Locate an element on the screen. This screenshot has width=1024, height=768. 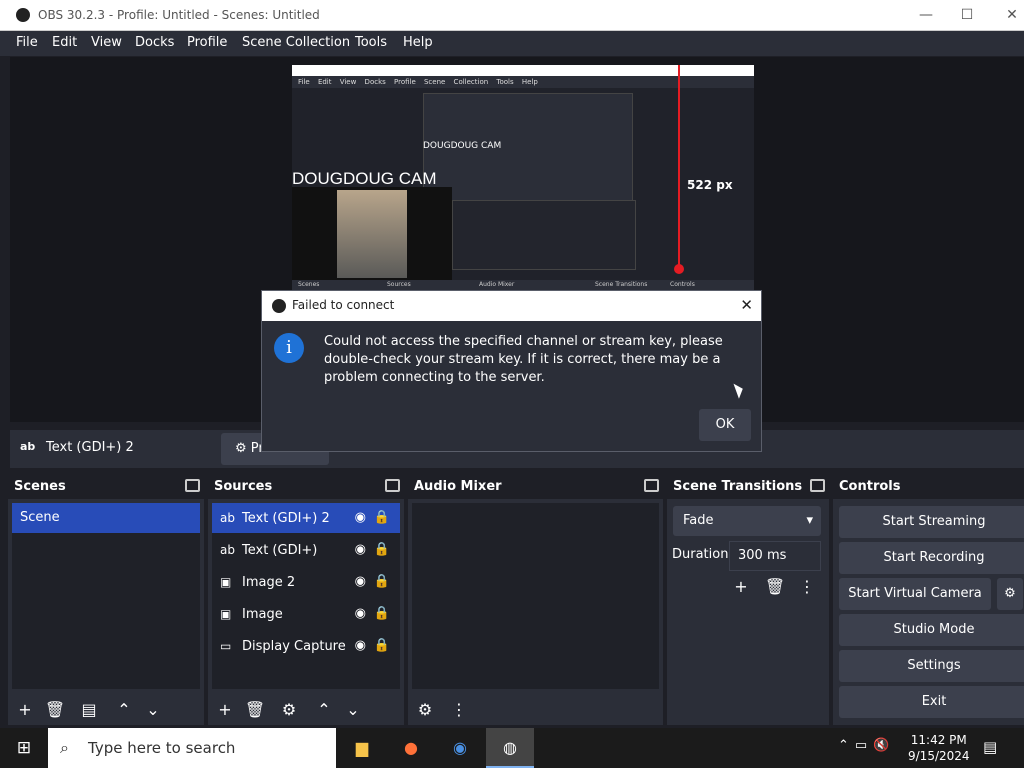
obs-logo-icon is located at coordinates (279, 306).